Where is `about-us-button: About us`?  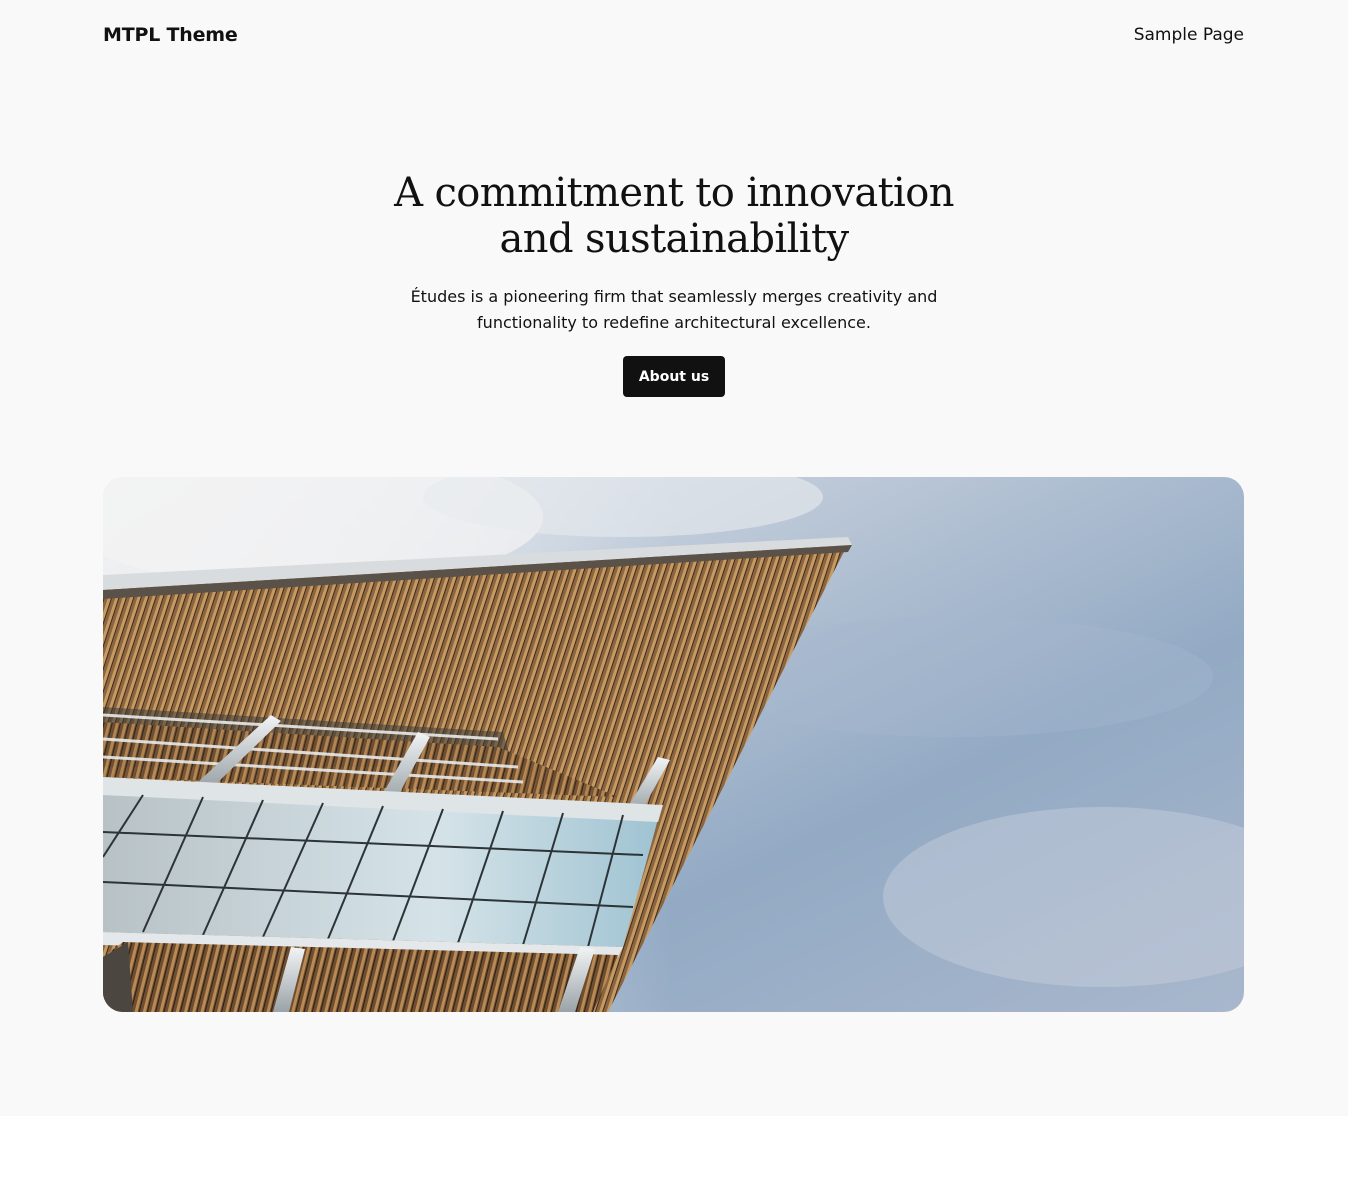 about-us-button: About us is located at coordinates (674, 376).